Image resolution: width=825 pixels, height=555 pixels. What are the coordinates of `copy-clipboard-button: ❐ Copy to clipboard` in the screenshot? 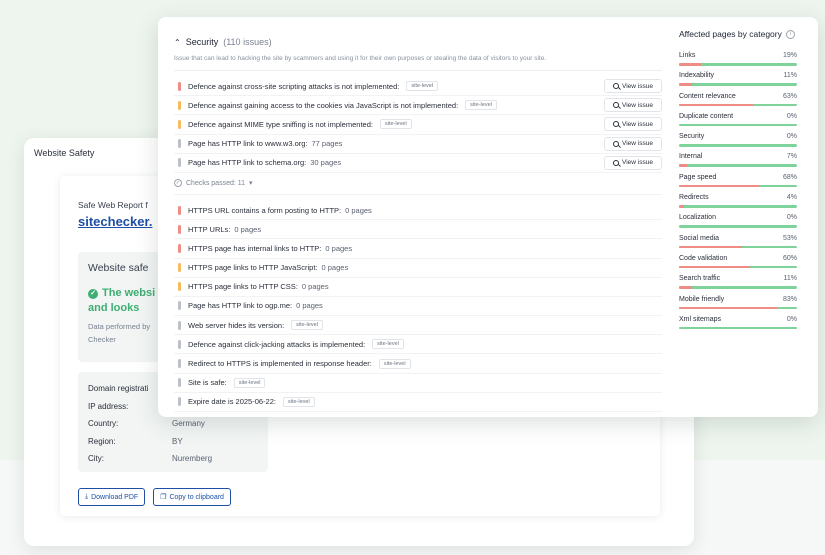 It's located at (192, 497).